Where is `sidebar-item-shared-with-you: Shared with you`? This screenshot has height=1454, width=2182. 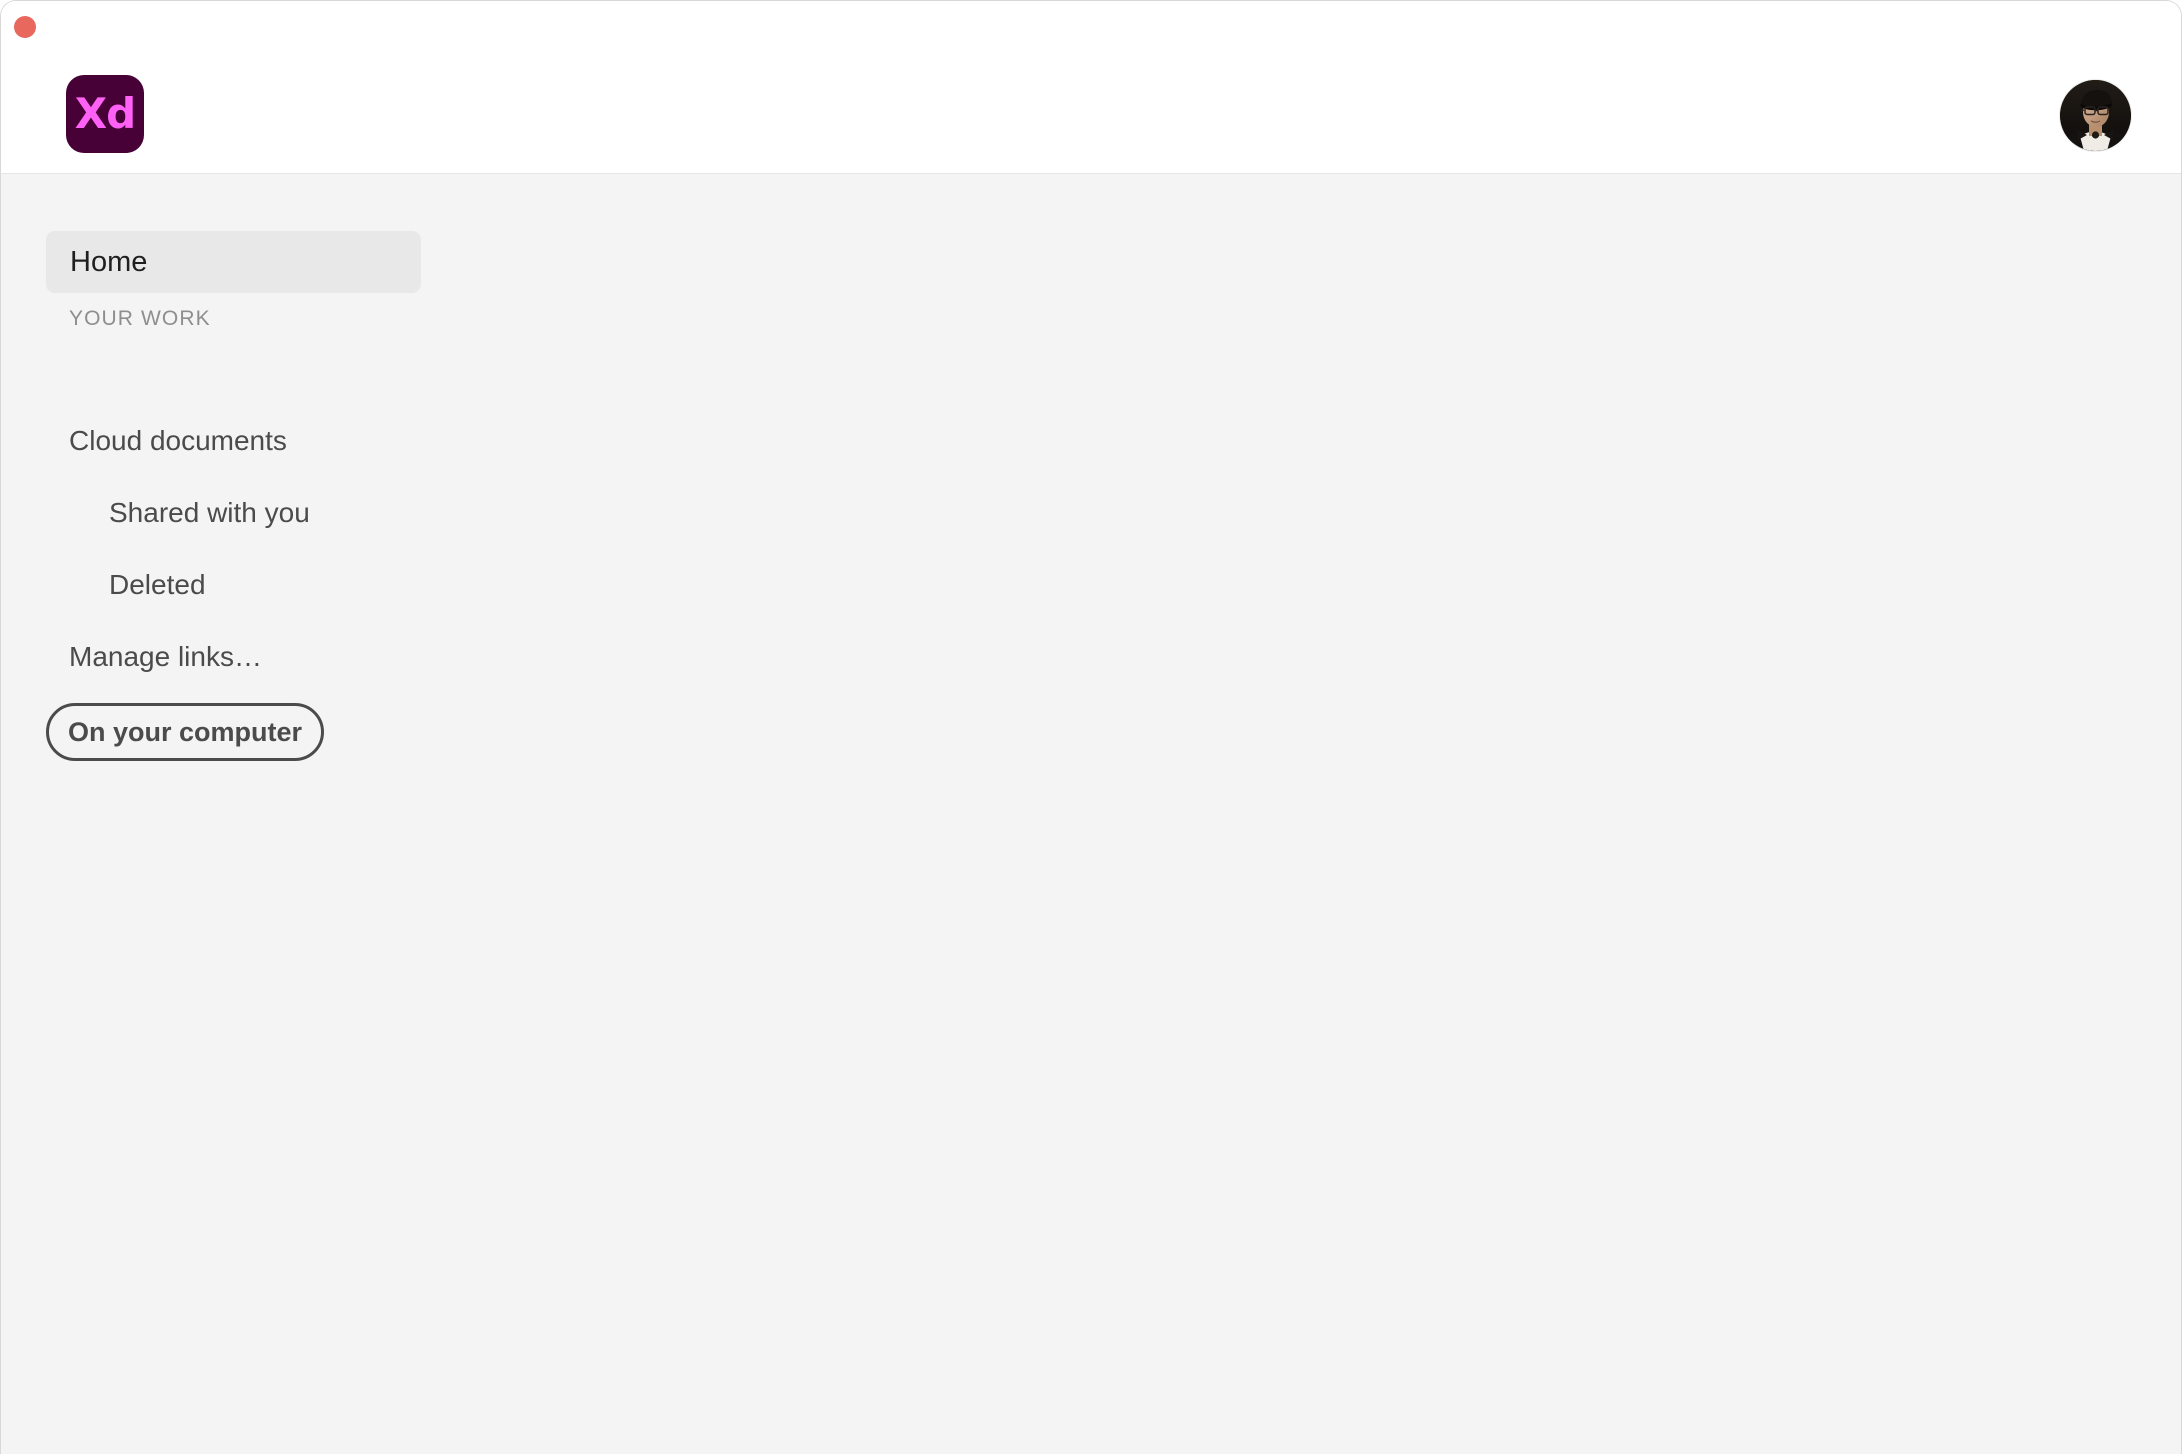 sidebar-item-shared-with-you: Shared with you is located at coordinates (209, 513).